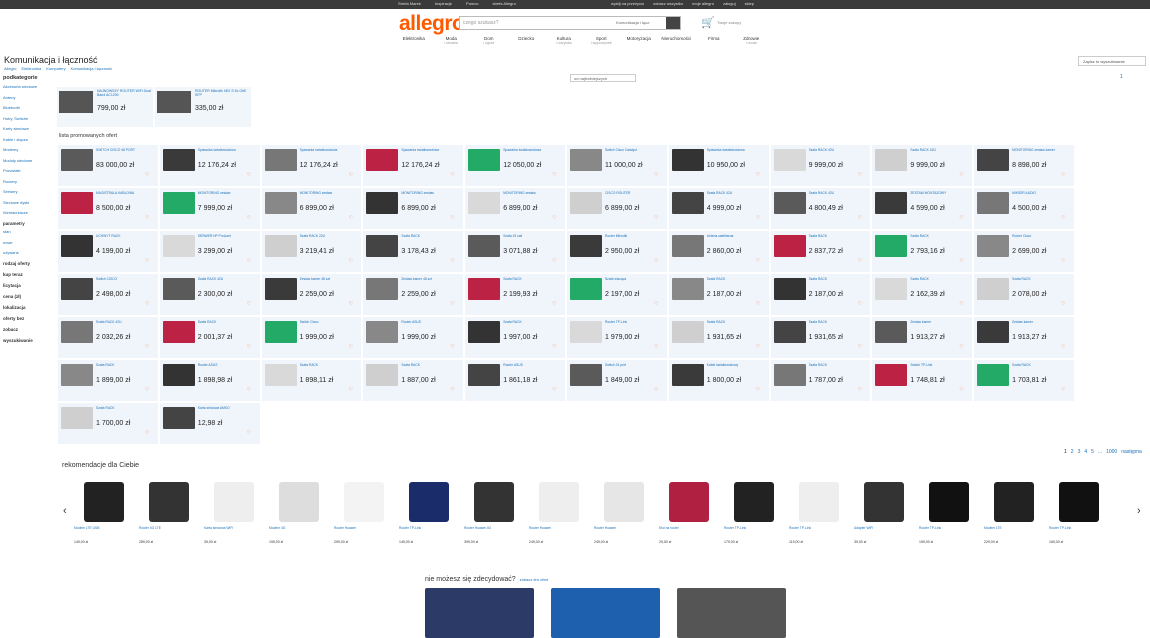 The width and height of the screenshot is (1150, 638). Describe the element at coordinates (330, 283) in the screenshot. I see `product-title: Zestaw kamer 48 szt` at that location.